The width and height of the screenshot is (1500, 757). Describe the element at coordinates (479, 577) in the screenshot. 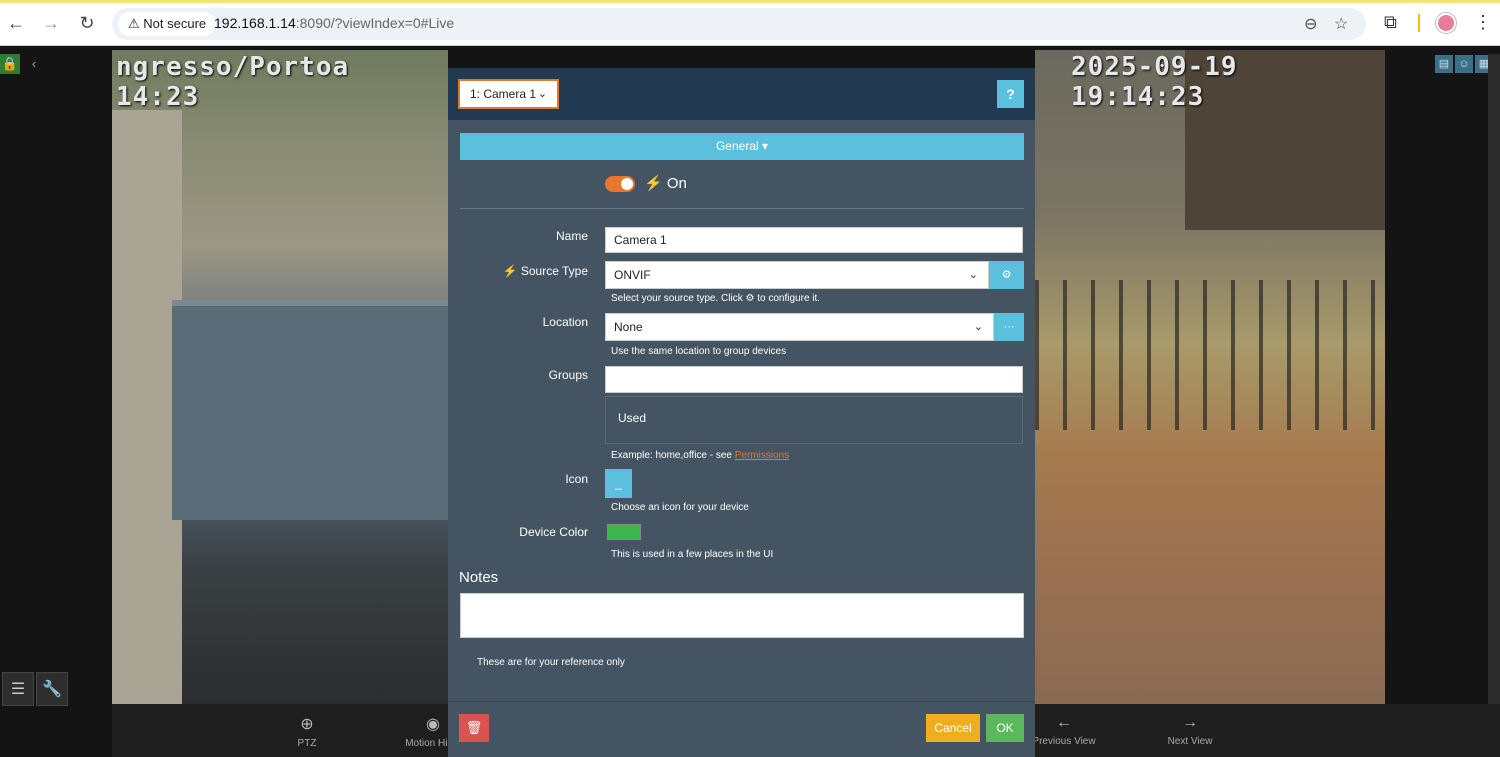

I see `notes-title: Notes` at that location.